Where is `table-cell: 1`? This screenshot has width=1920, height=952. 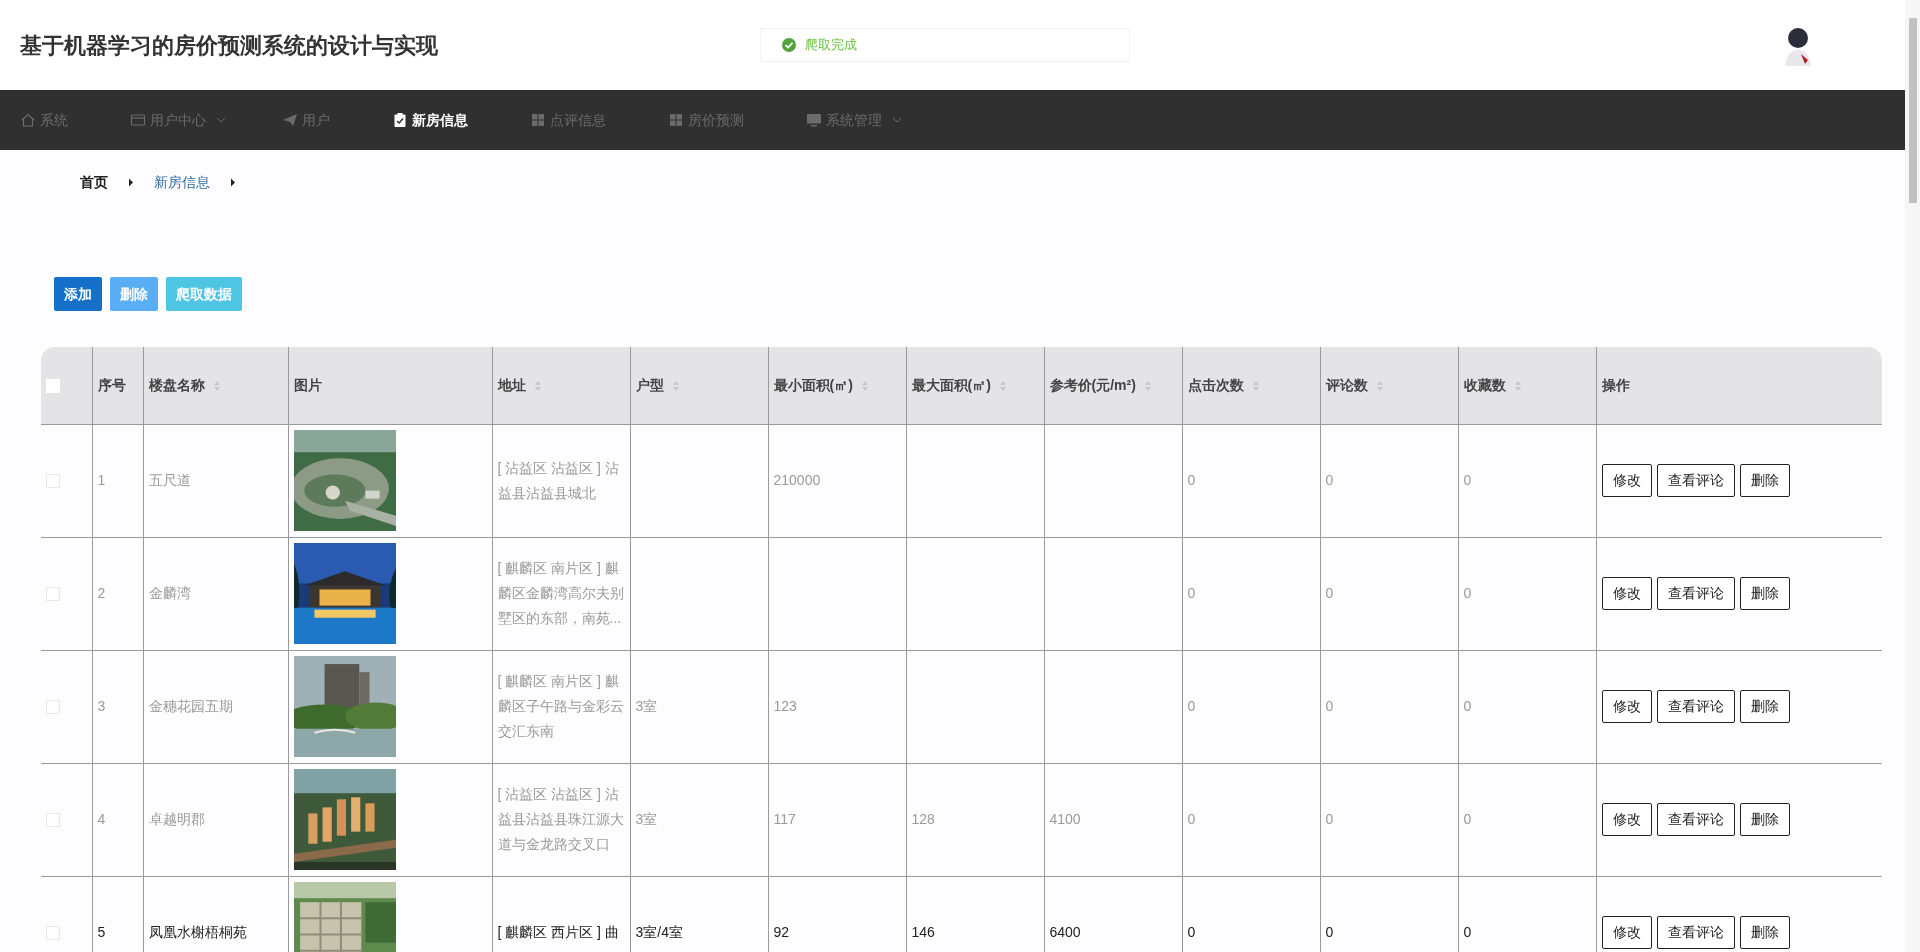 table-cell: 1 is located at coordinates (101, 480).